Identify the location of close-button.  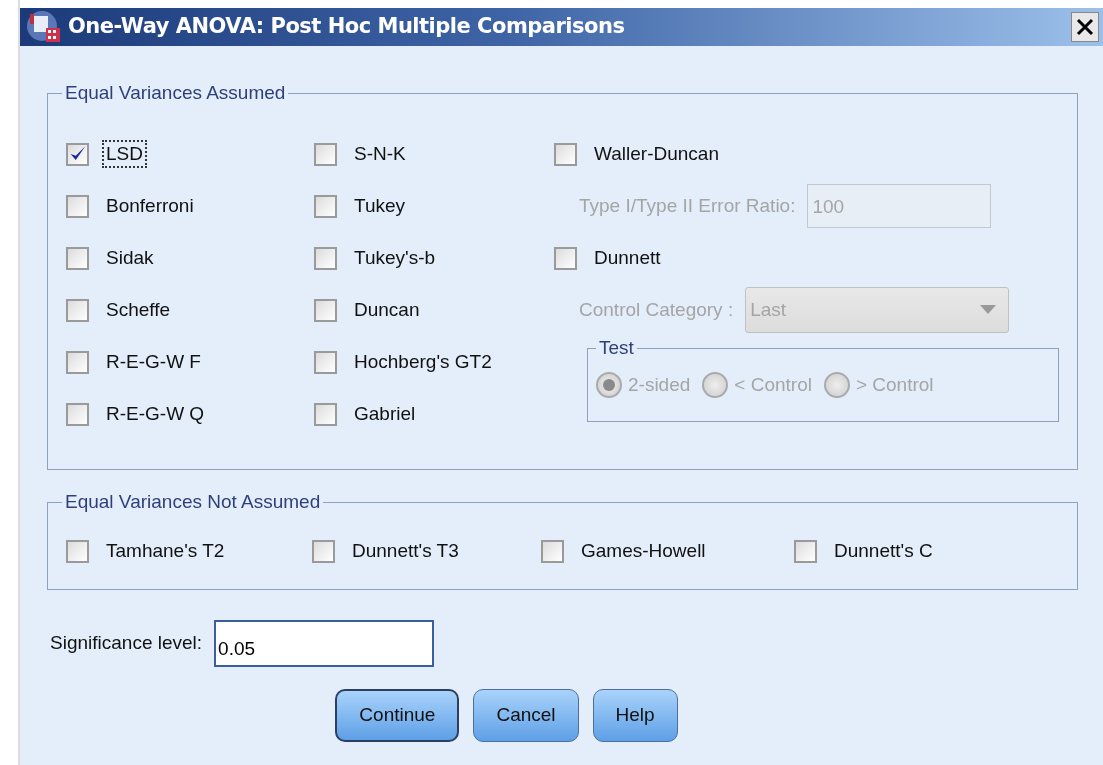
(1085, 27).